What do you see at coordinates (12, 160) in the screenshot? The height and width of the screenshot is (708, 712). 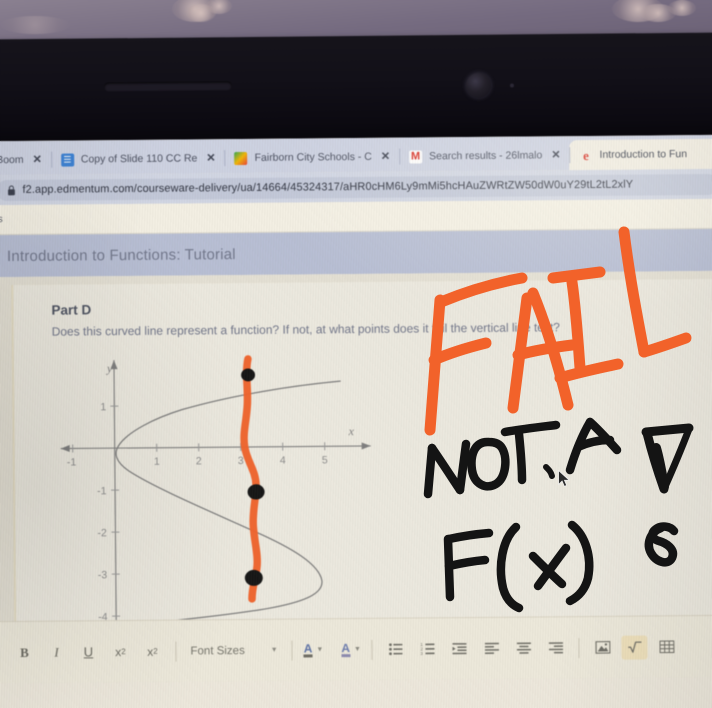 I see `tab-title: Boom` at bounding box center [12, 160].